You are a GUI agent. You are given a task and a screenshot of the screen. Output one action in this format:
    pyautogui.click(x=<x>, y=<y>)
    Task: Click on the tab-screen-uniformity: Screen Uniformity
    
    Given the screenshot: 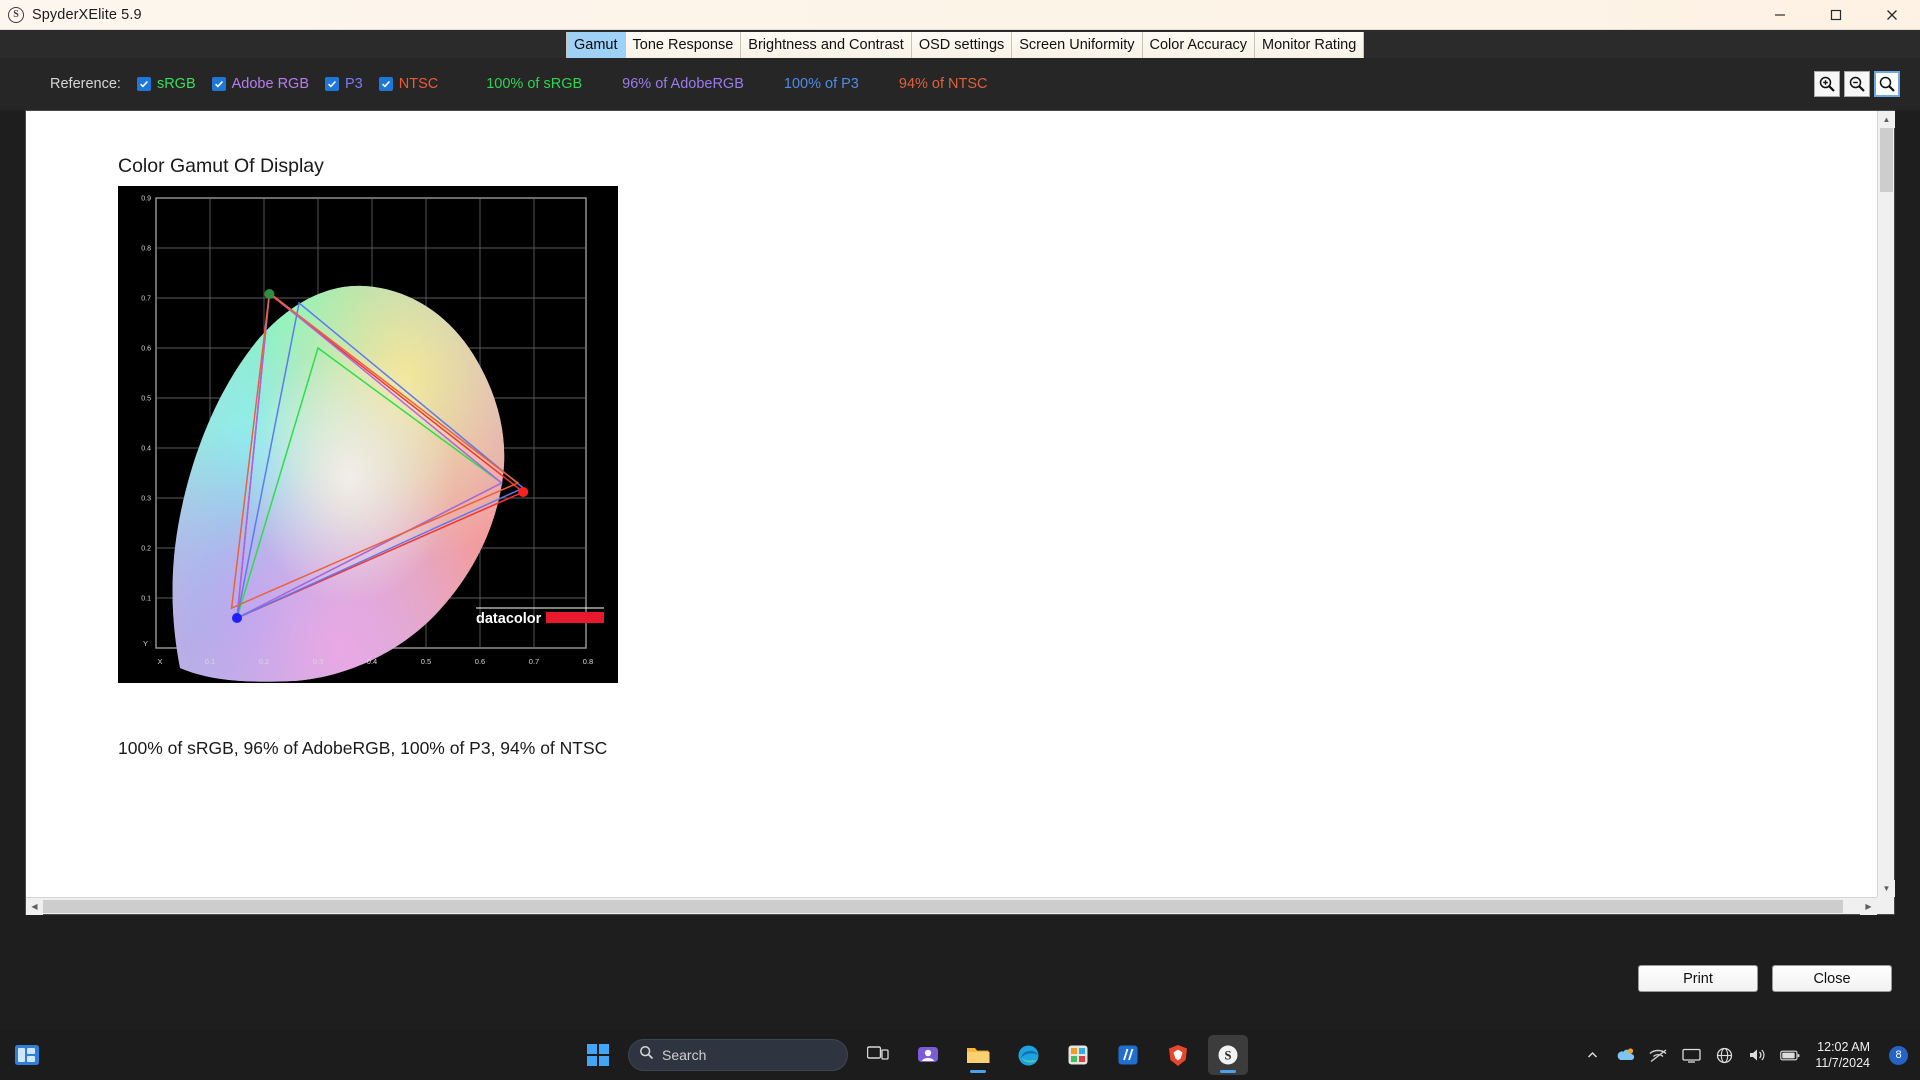 What is the action you would take?
    pyautogui.click(x=1077, y=45)
    